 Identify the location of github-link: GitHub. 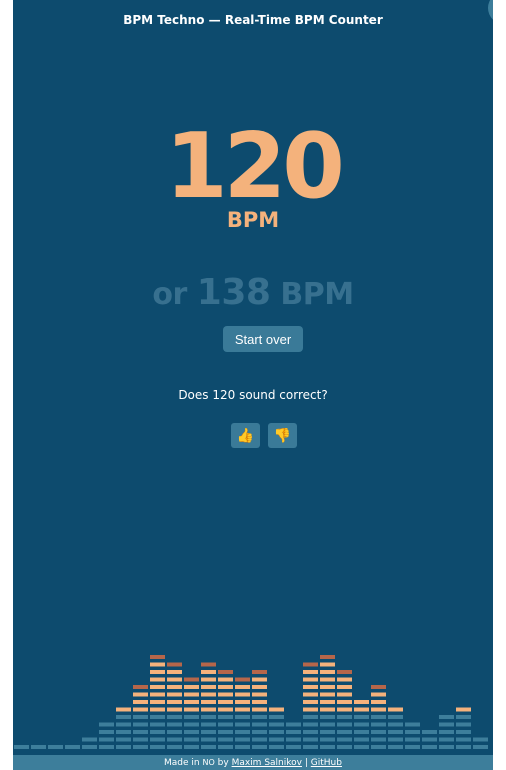
(326, 763).